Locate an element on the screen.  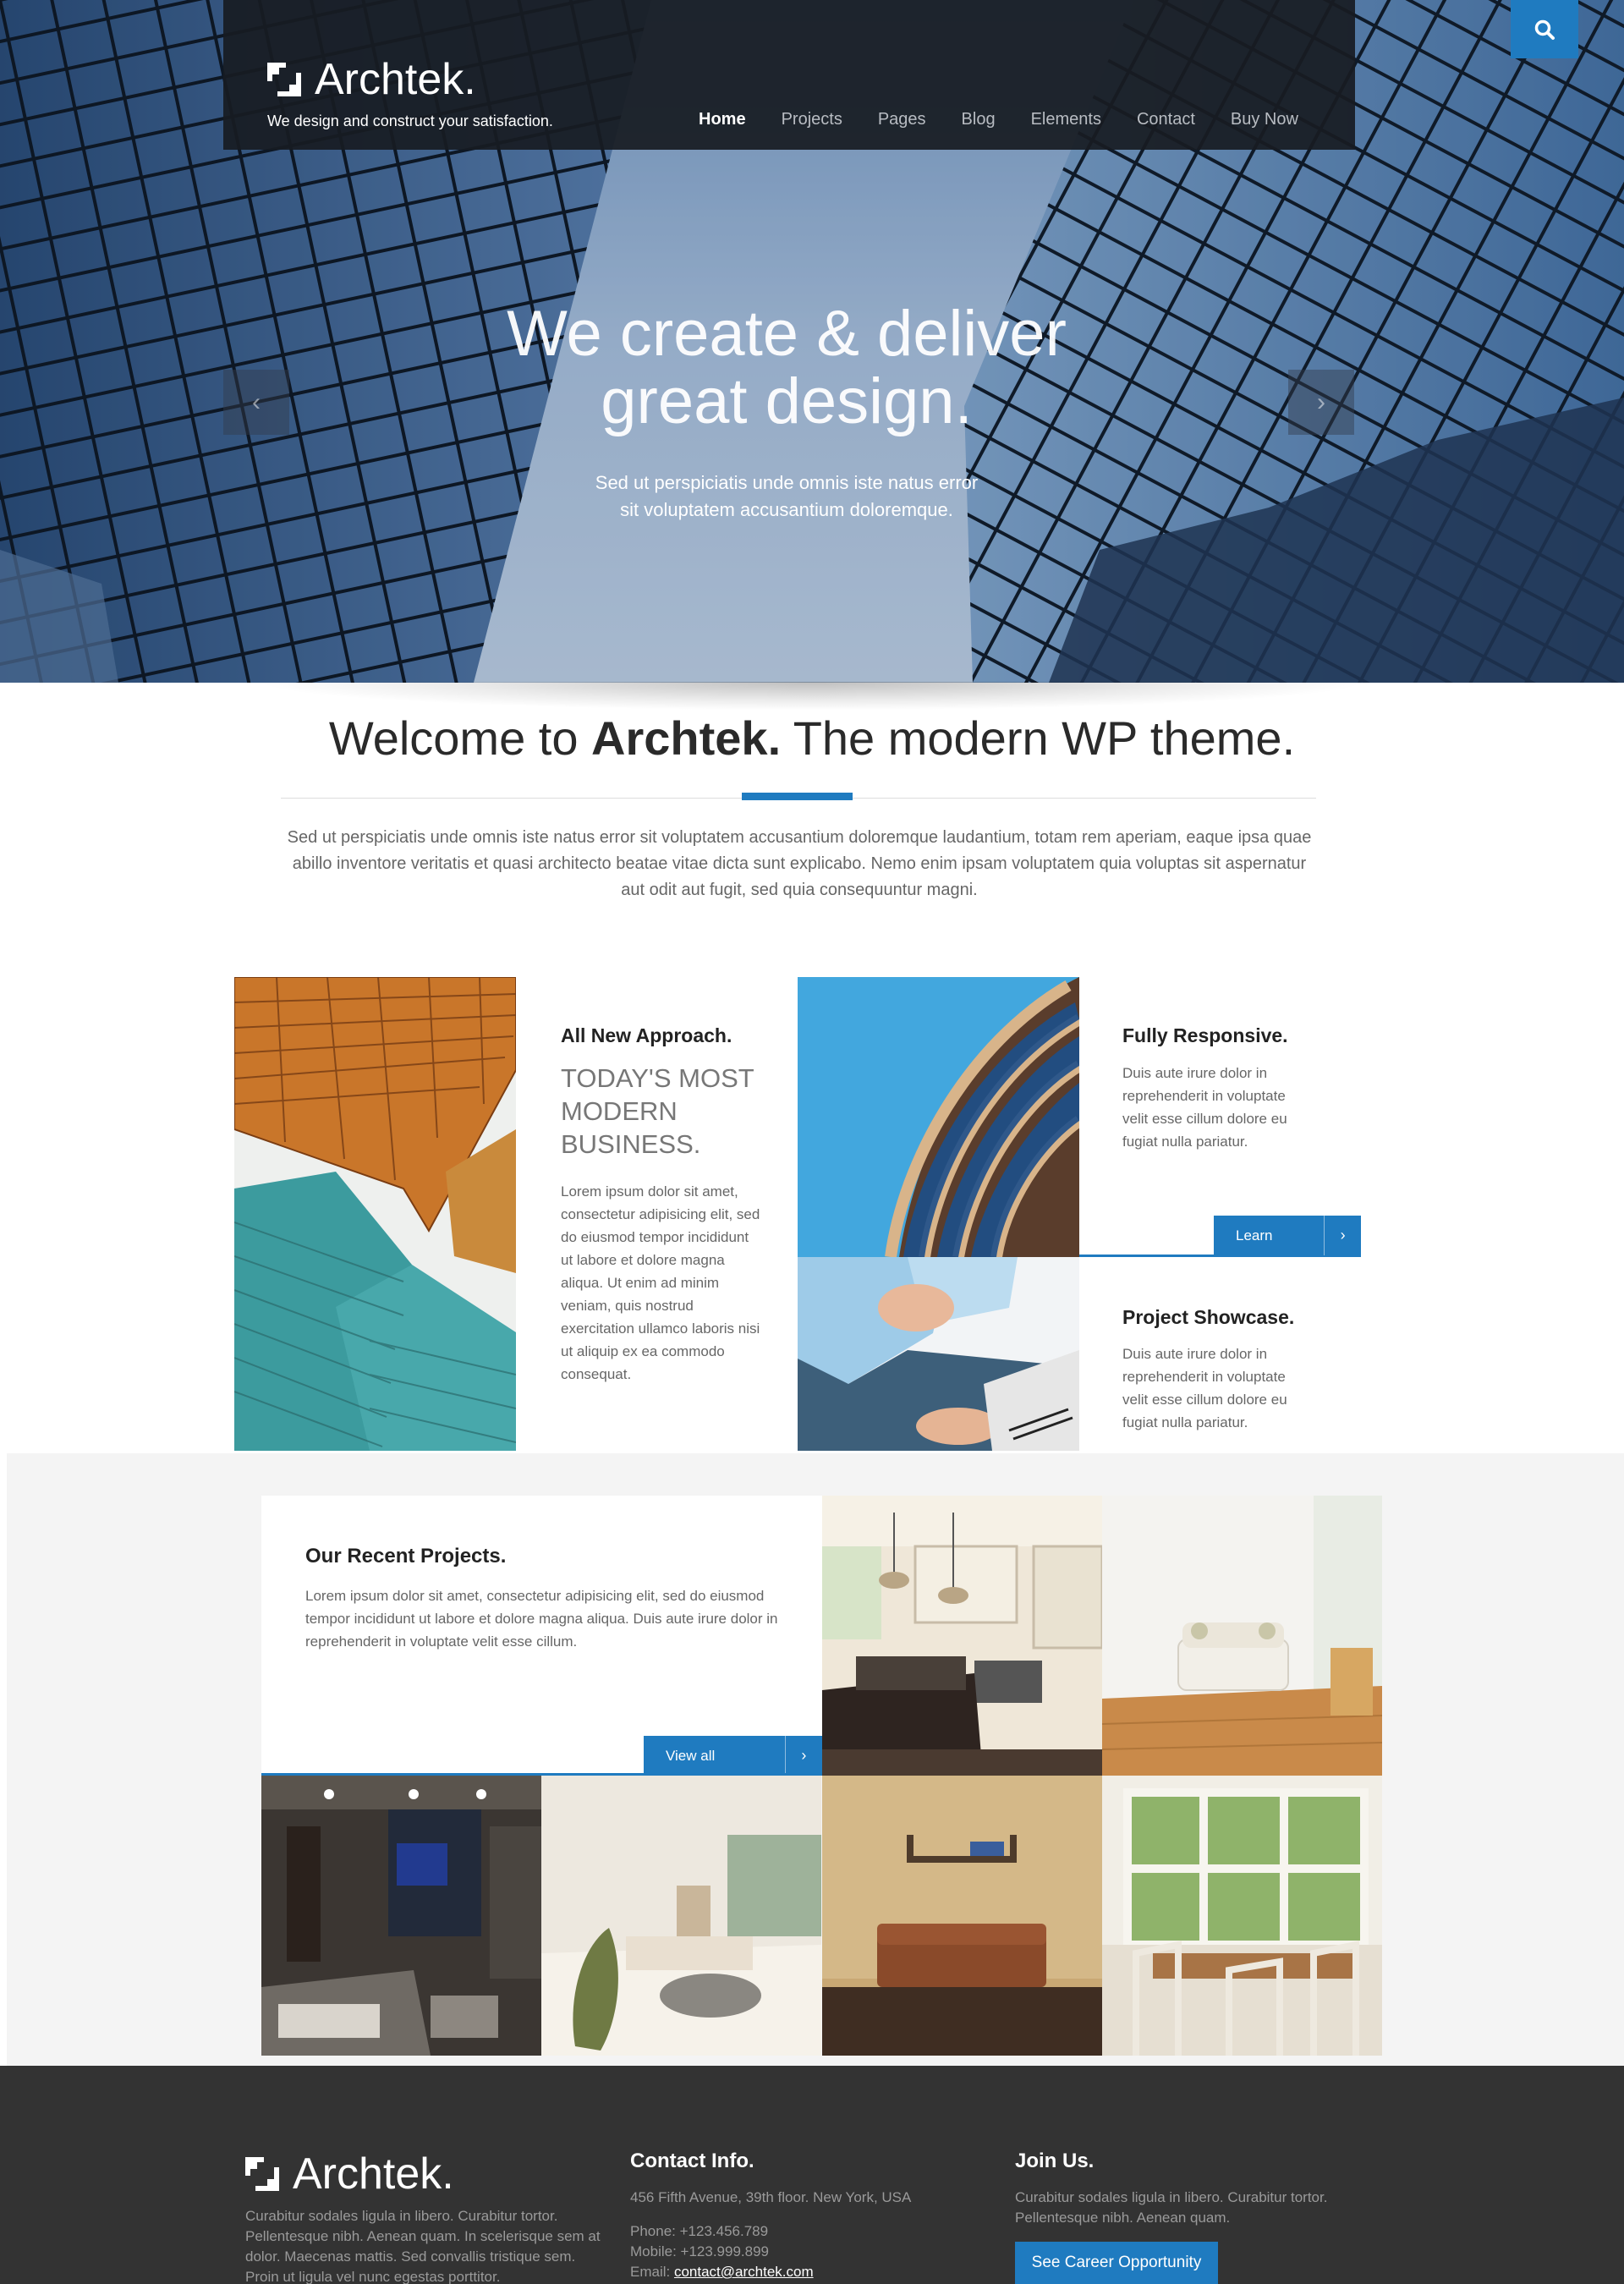
slider-next-button: › is located at coordinates (1321, 403).